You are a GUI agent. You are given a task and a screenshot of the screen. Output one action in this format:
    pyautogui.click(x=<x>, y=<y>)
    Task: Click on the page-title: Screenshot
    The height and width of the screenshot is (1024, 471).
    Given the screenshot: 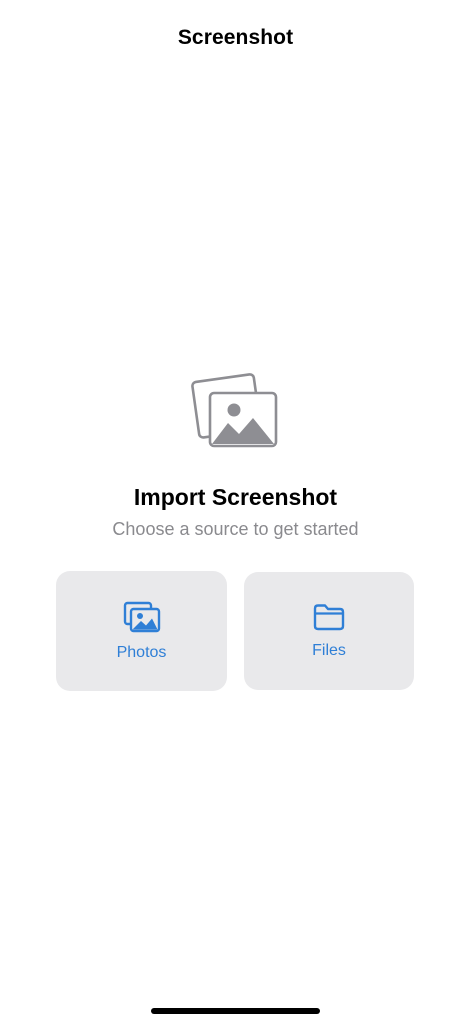 What is the action you would take?
    pyautogui.click(x=235, y=37)
    